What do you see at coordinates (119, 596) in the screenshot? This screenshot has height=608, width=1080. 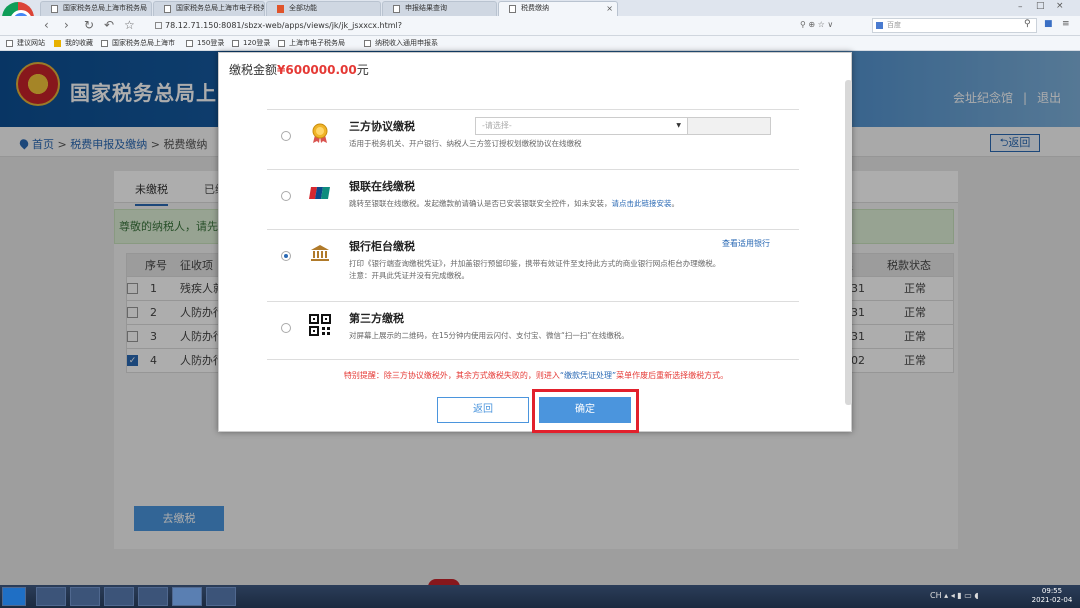 I see `ie-browser-icon` at bounding box center [119, 596].